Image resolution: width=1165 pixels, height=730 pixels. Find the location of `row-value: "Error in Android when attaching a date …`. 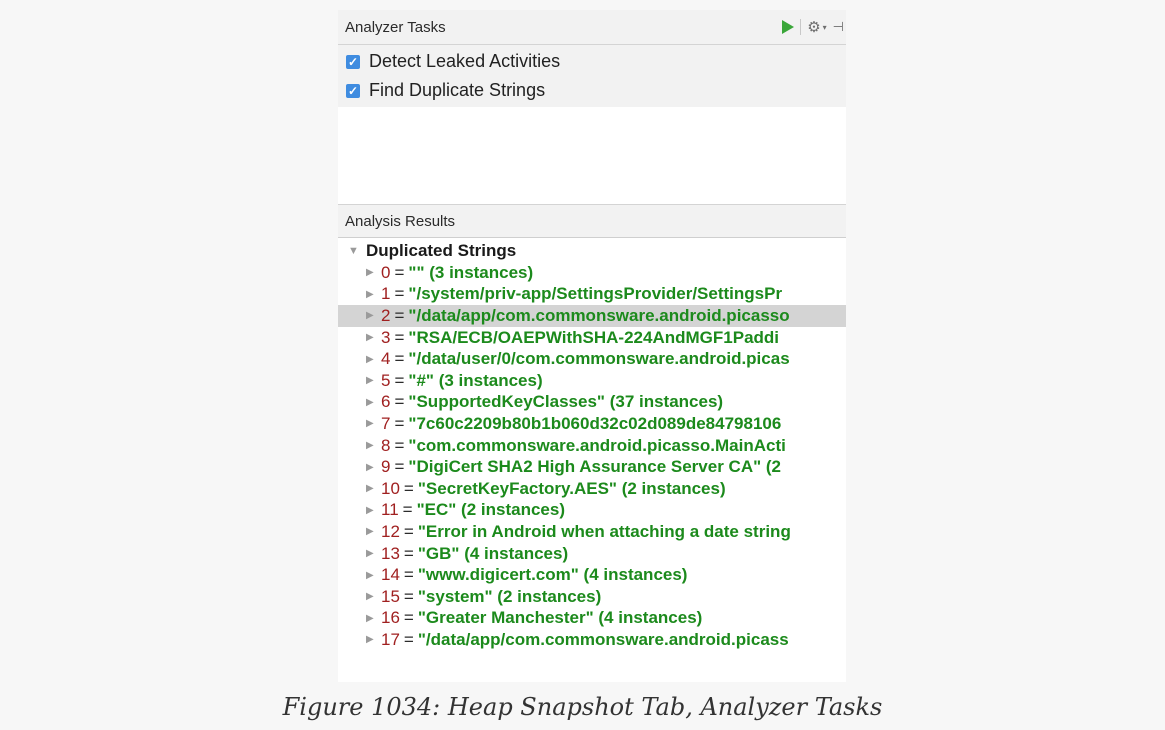

row-value: "Error in Android when attaching a date … is located at coordinates (604, 531).